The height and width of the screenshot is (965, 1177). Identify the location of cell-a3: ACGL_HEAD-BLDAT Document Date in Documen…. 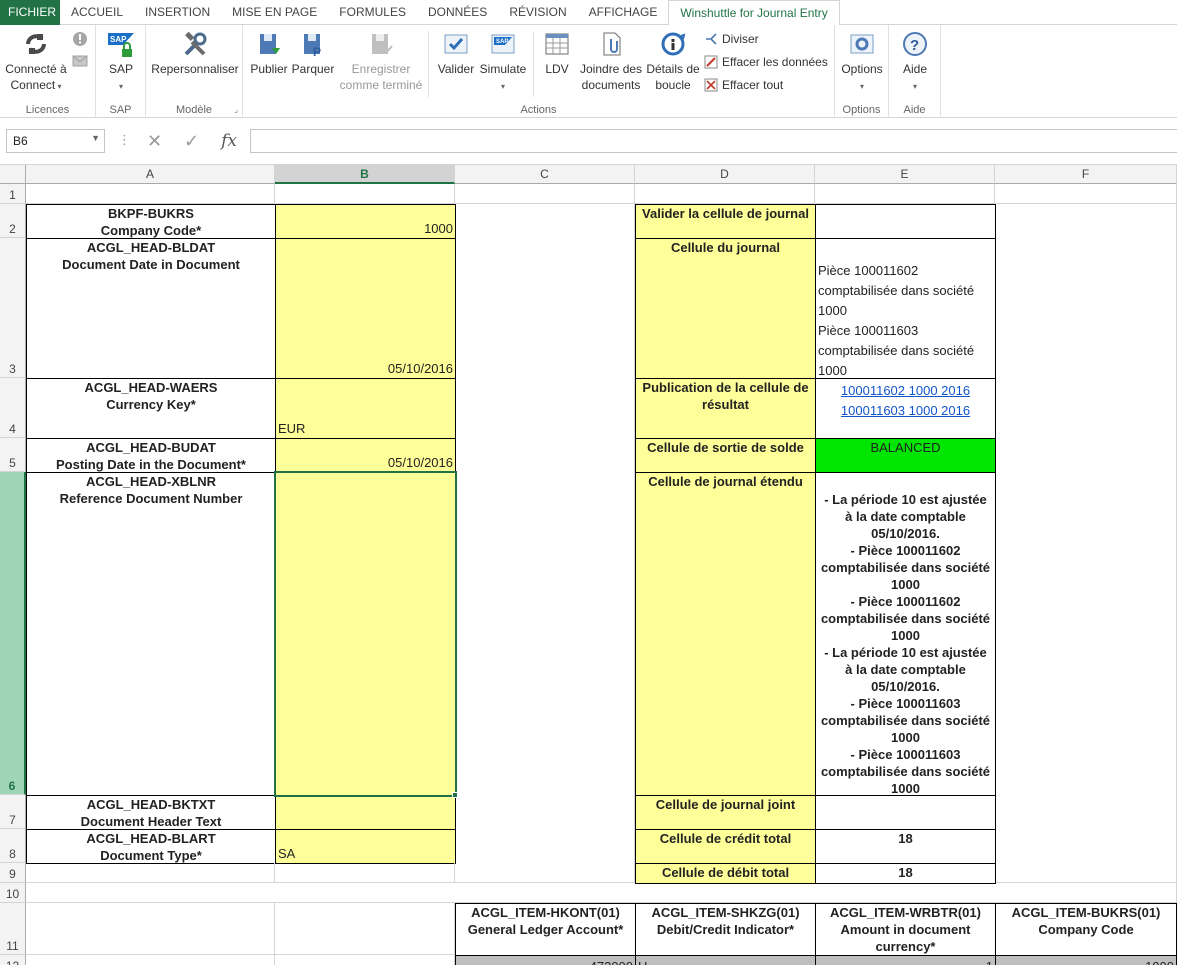
(151, 308).